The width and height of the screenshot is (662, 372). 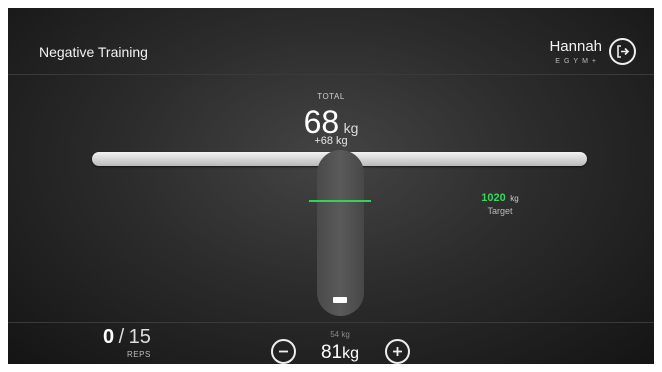 I want to click on total-delta: +68 kg, so click(x=331, y=141).